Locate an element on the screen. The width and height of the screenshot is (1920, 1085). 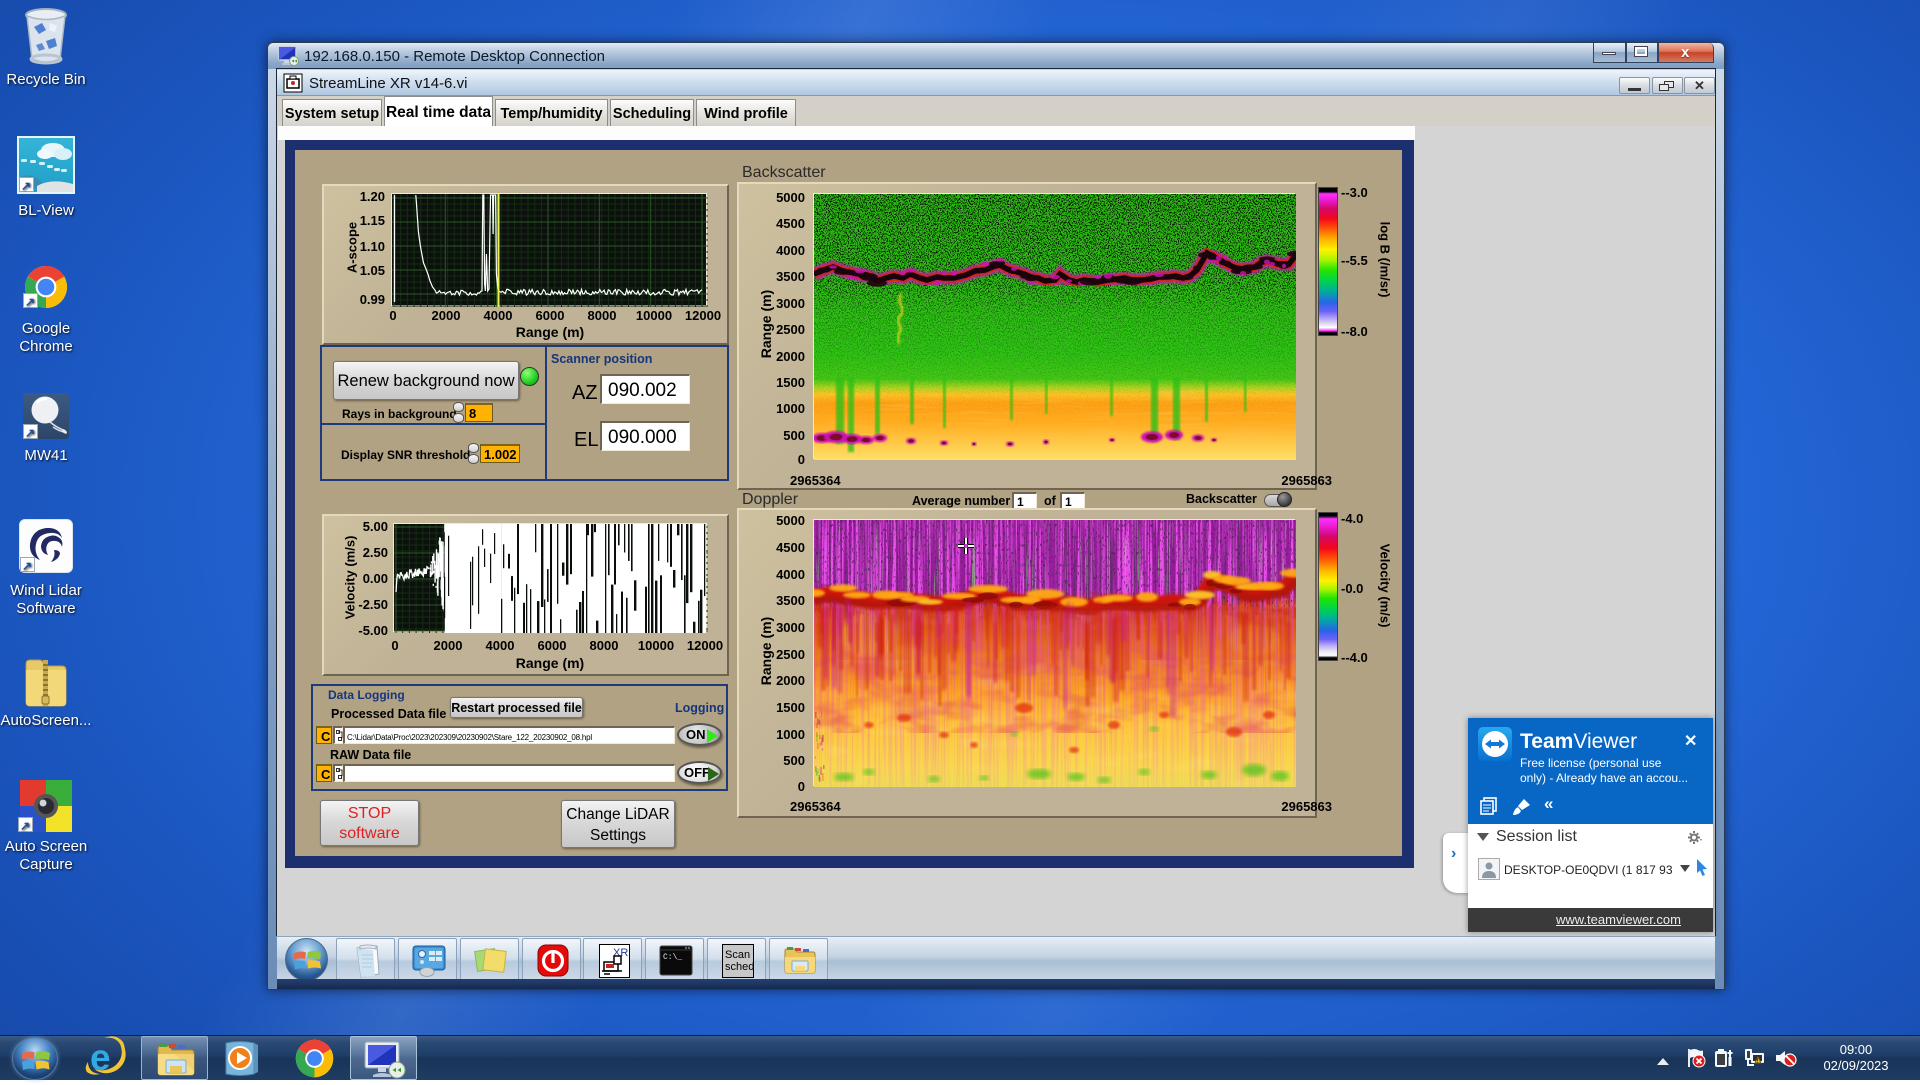
svg-text: C:\_ is located at coordinates (672, 957).